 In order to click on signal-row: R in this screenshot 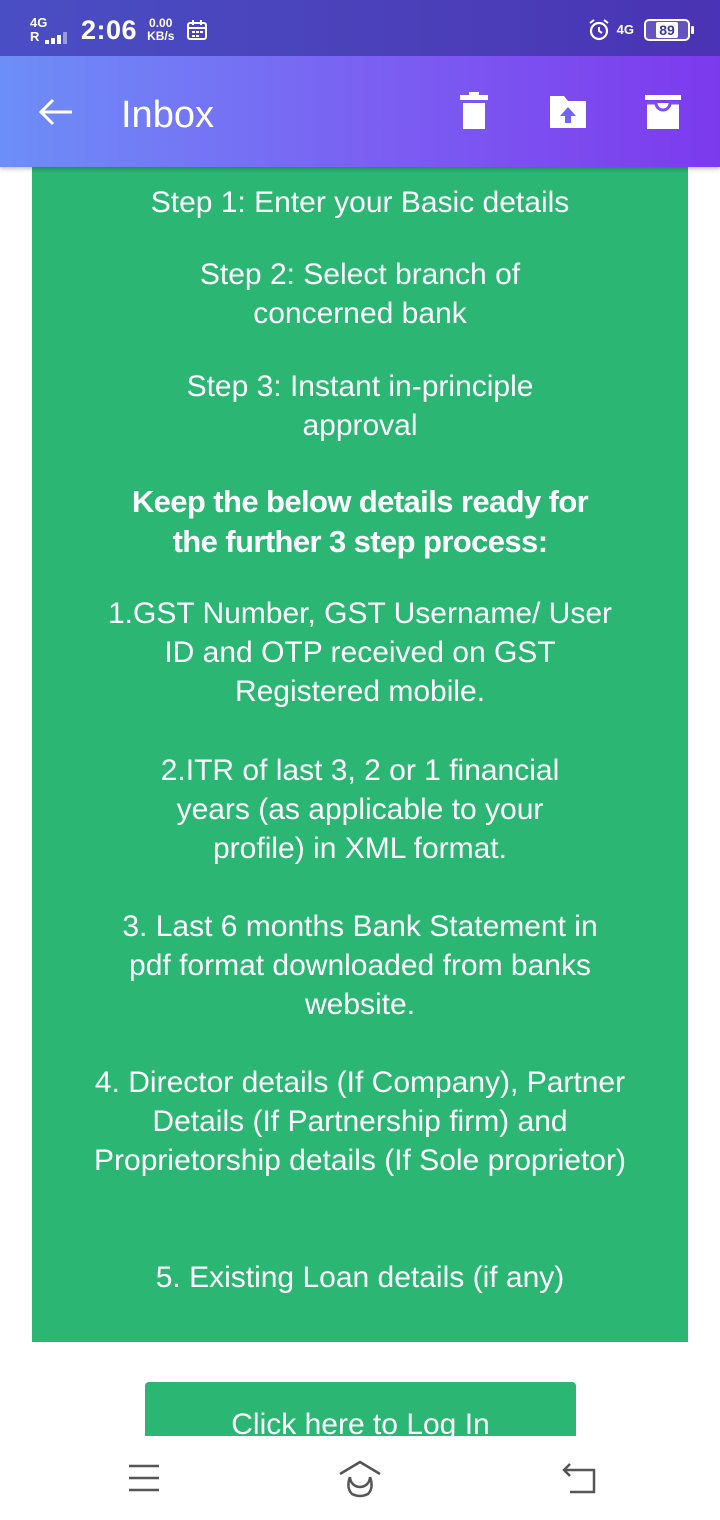, I will do `click(50, 37)`.